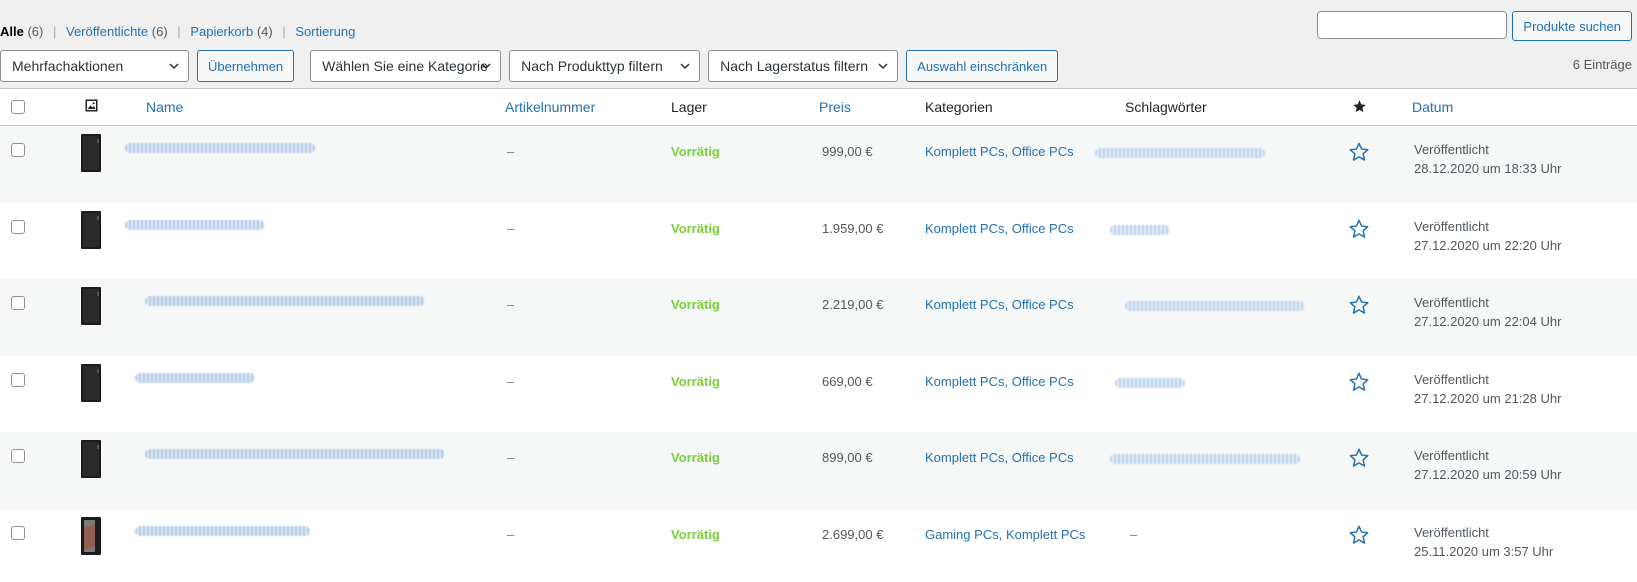  Describe the element at coordinates (835, 107) in the screenshot. I see `column-price: Preis` at that location.